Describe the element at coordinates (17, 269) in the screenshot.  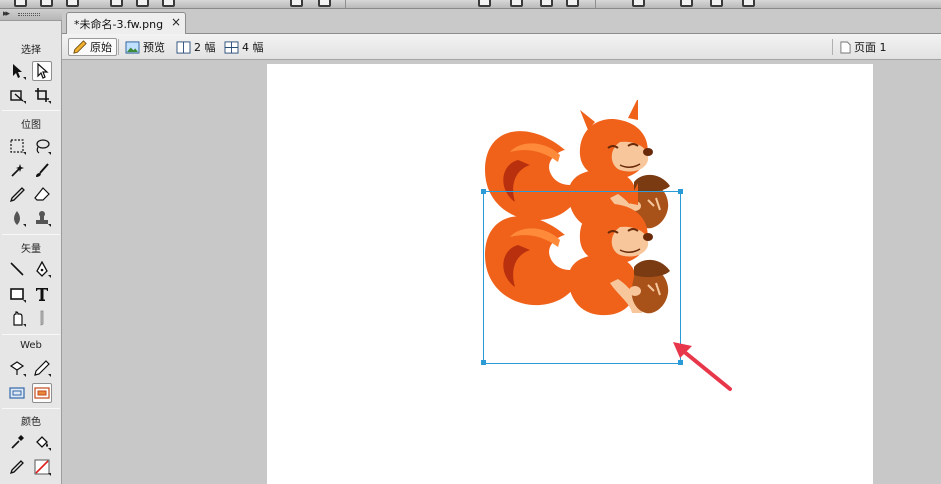
I see `line-tool-icon` at that location.